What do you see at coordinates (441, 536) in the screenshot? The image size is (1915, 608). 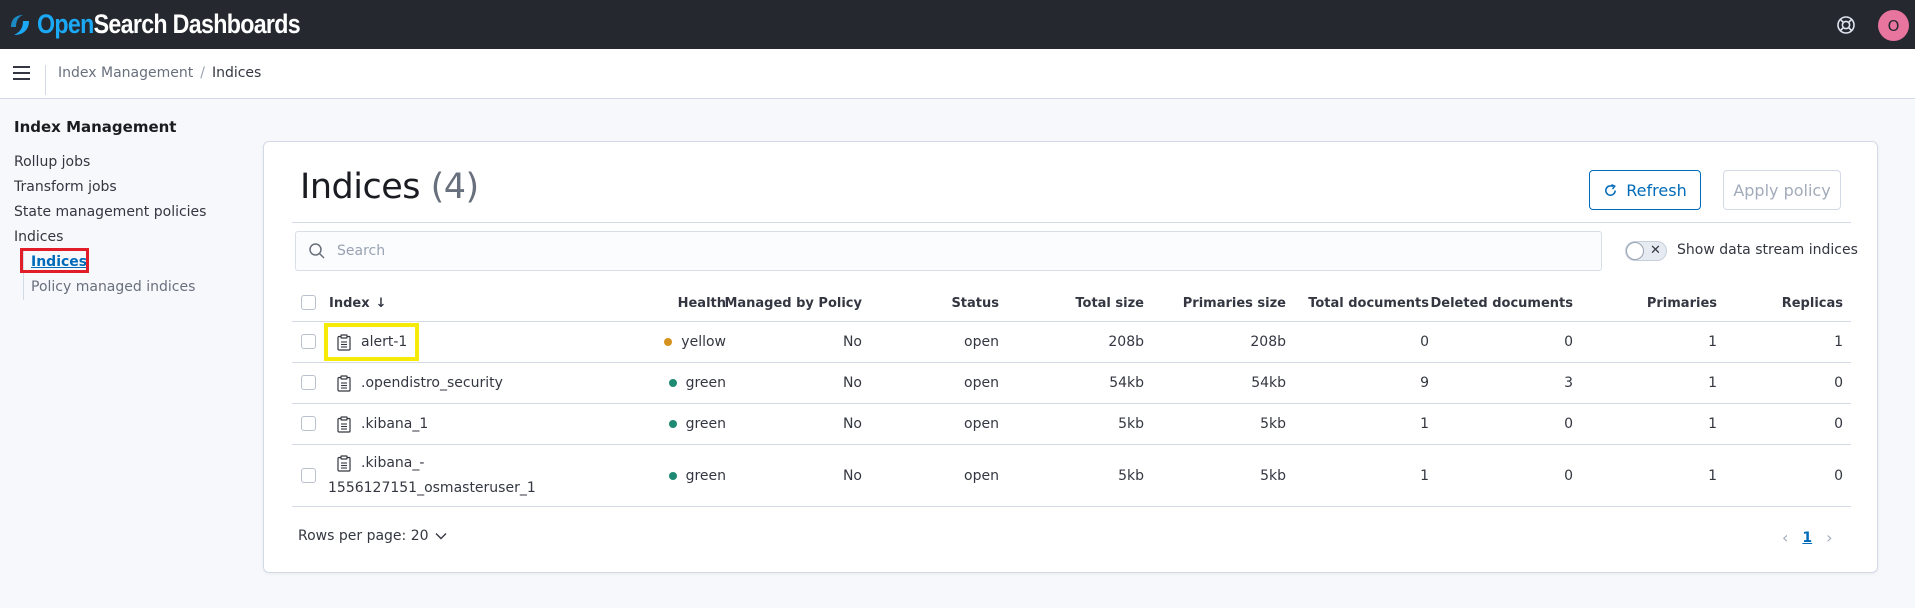 I see `chevron-down-icon` at bounding box center [441, 536].